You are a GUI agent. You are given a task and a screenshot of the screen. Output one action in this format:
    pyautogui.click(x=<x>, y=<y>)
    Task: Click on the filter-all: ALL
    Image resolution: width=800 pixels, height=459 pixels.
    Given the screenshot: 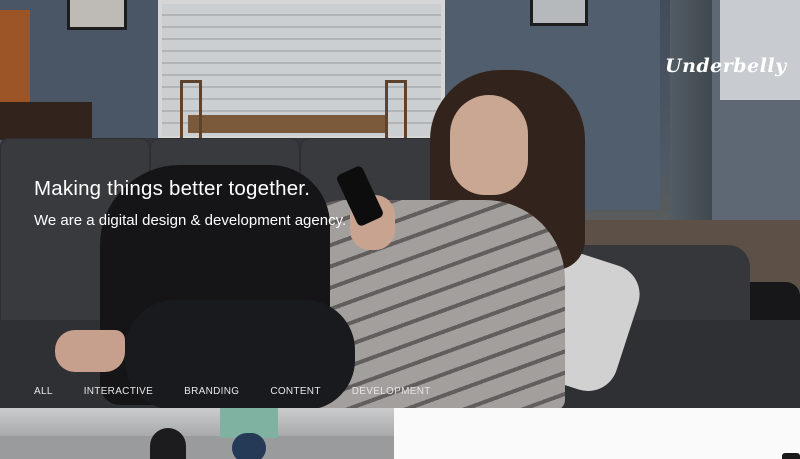 What is the action you would take?
    pyautogui.click(x=43, y=393)
    